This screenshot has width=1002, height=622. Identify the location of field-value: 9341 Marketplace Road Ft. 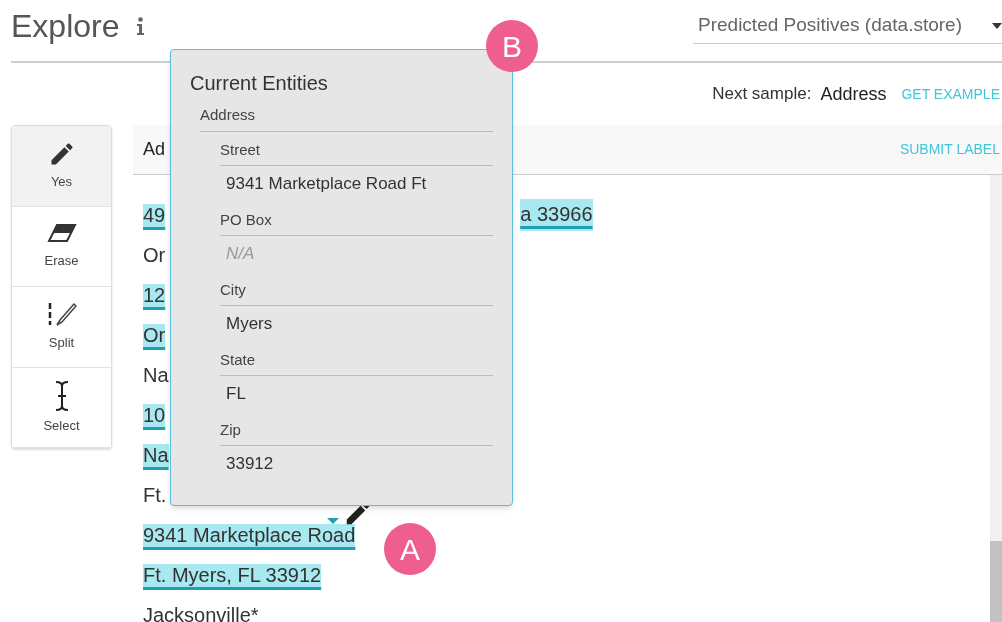
(356, 184).